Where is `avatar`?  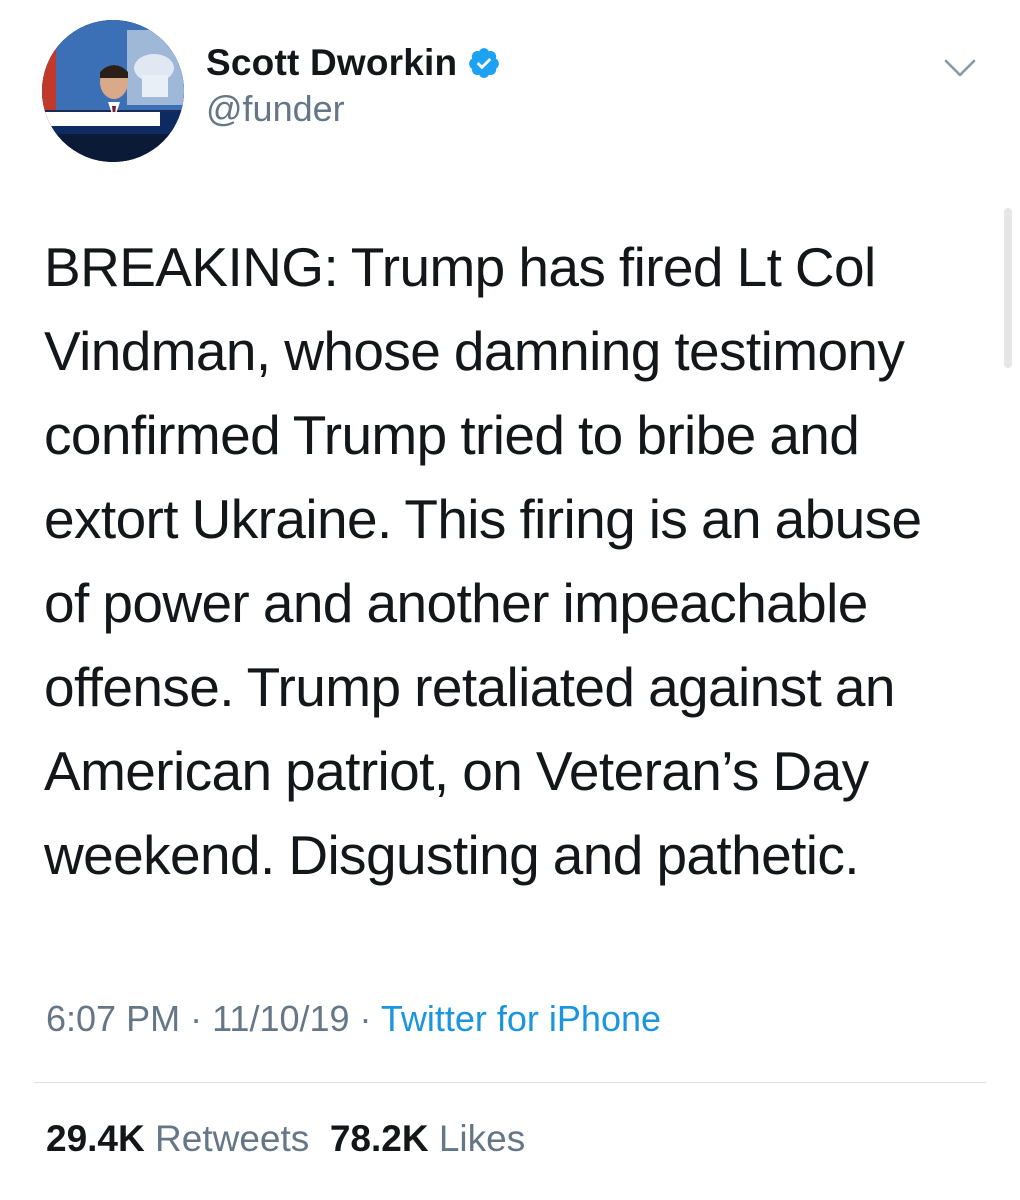 avatar is located at coordinates (113, 91).